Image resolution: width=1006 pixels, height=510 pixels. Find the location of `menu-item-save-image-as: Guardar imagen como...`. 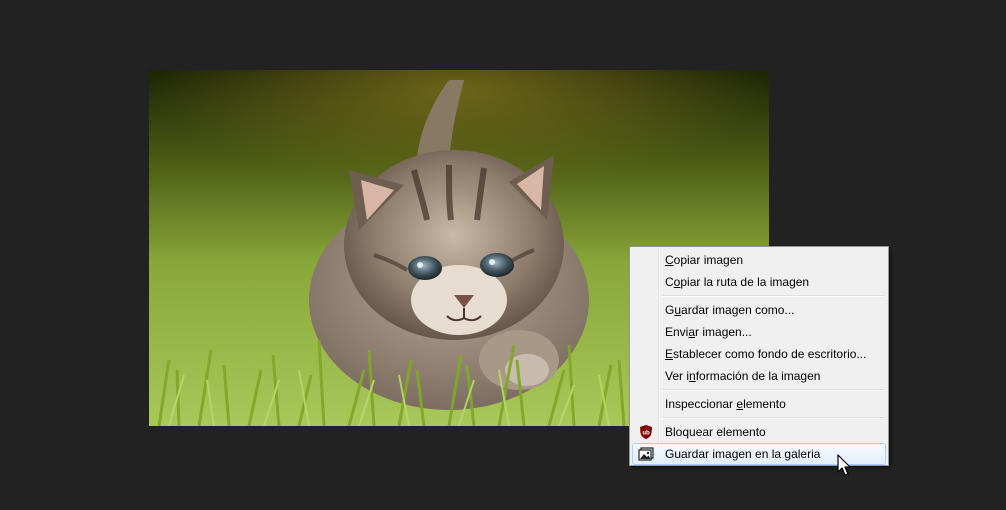

menu-item-save-image-as: Guardar imagen como... is located at coordinates (759, 310).